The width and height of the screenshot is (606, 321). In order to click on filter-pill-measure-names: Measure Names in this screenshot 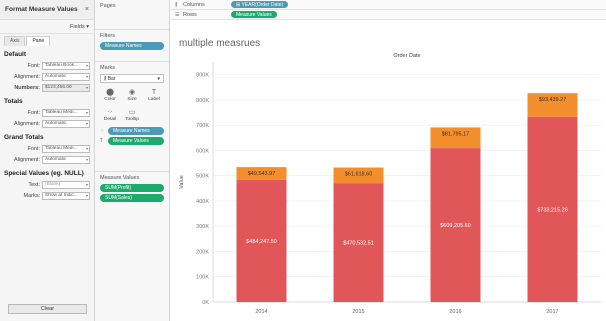, I will do `click(132, 46)`.